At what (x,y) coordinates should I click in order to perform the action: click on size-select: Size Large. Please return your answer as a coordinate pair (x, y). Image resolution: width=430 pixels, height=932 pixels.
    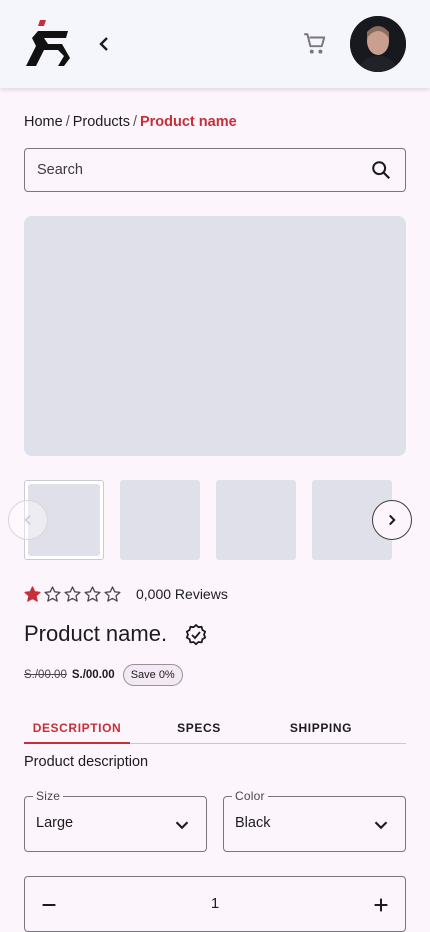
    Looking at the image, I should click on (115, 820).